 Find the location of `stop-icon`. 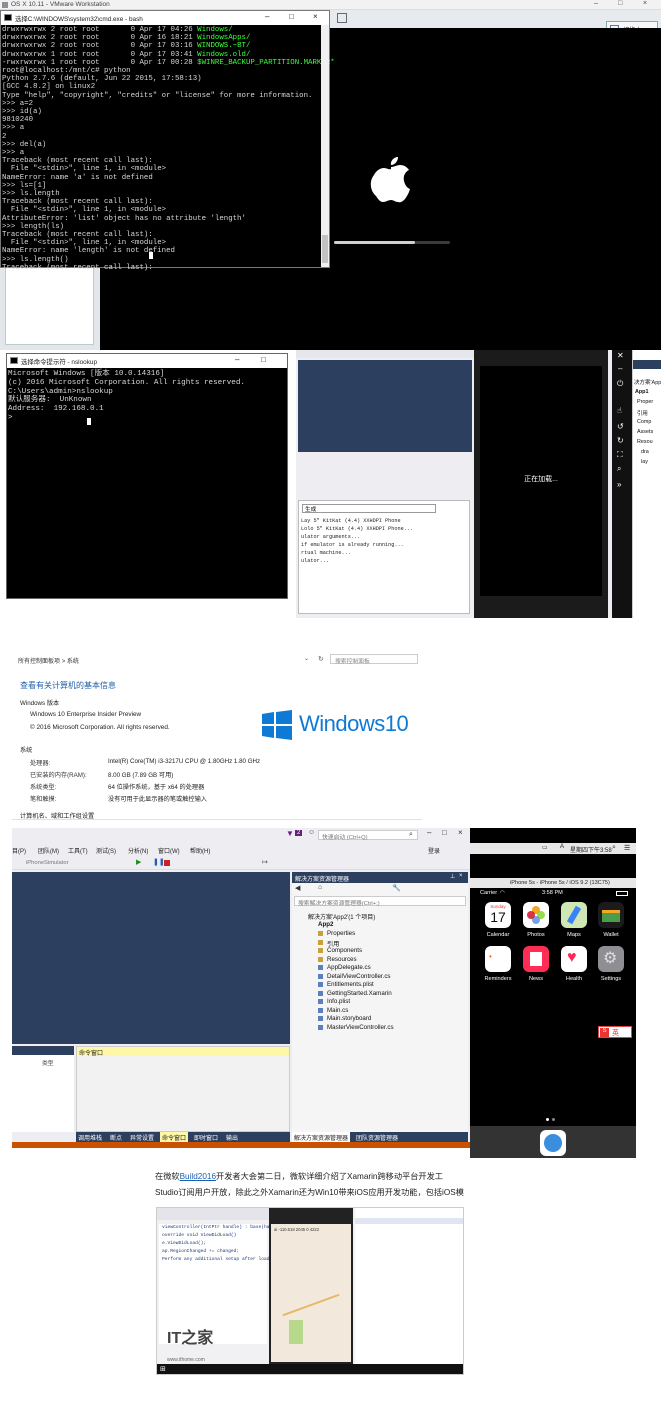

stop-icon is located at coordinates (167, 863).